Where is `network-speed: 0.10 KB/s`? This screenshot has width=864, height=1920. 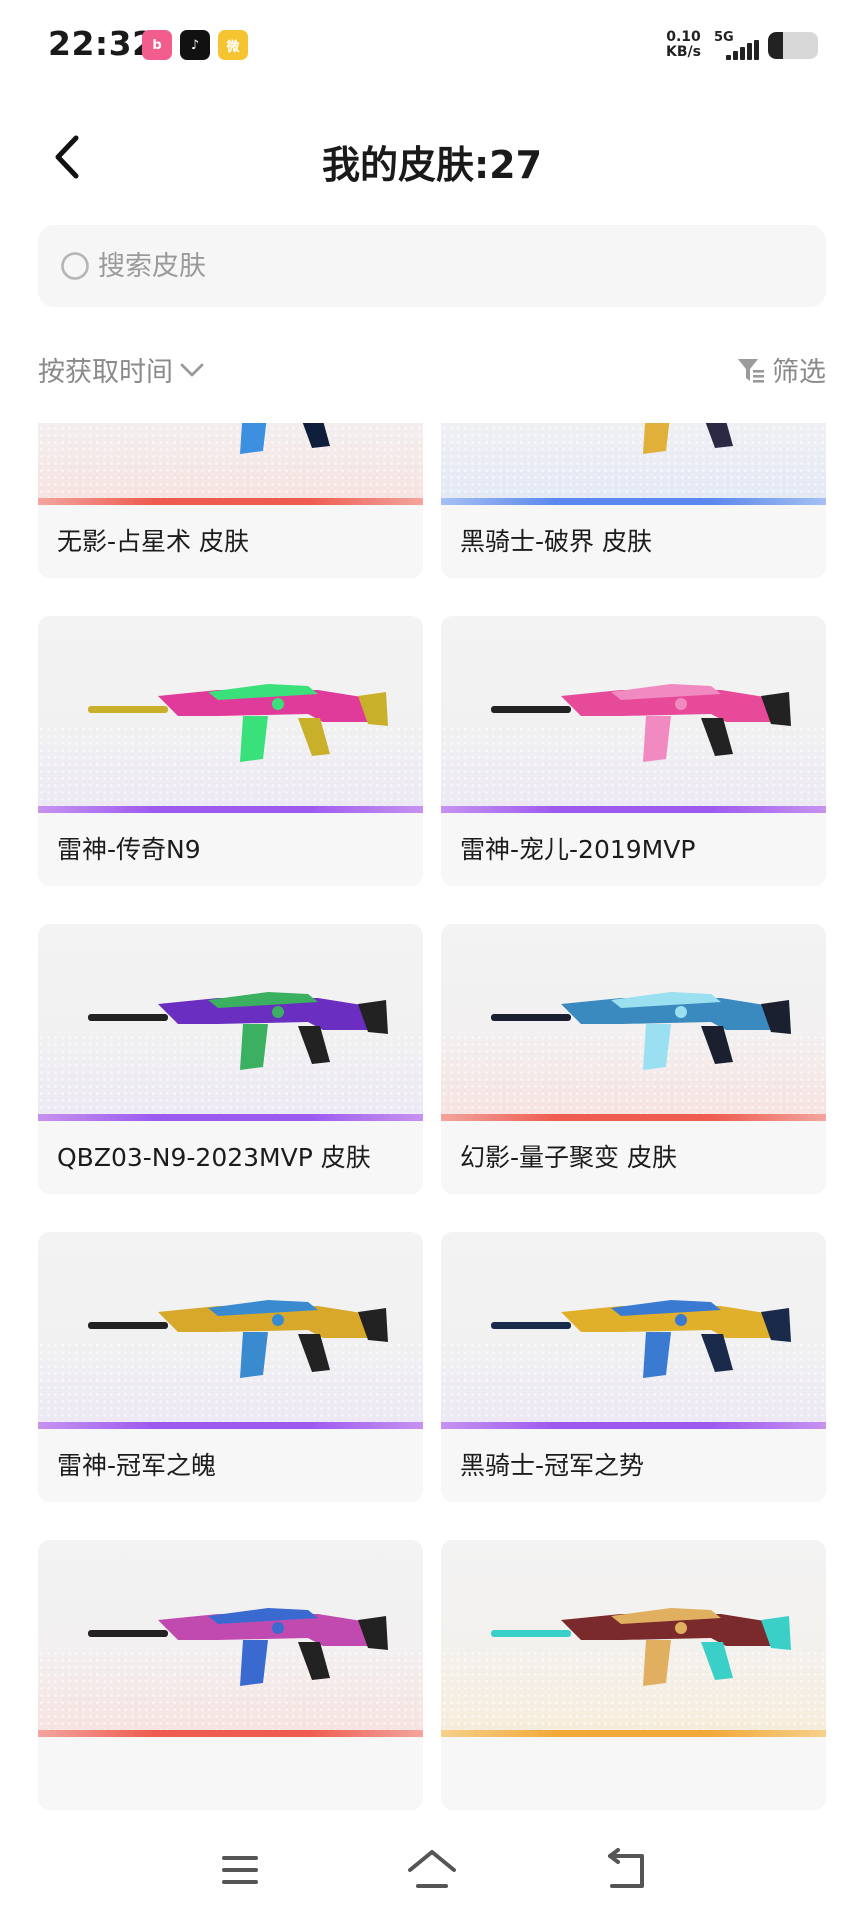 network-speed: 0.10 KB/s is located at coordinates (683, 45).